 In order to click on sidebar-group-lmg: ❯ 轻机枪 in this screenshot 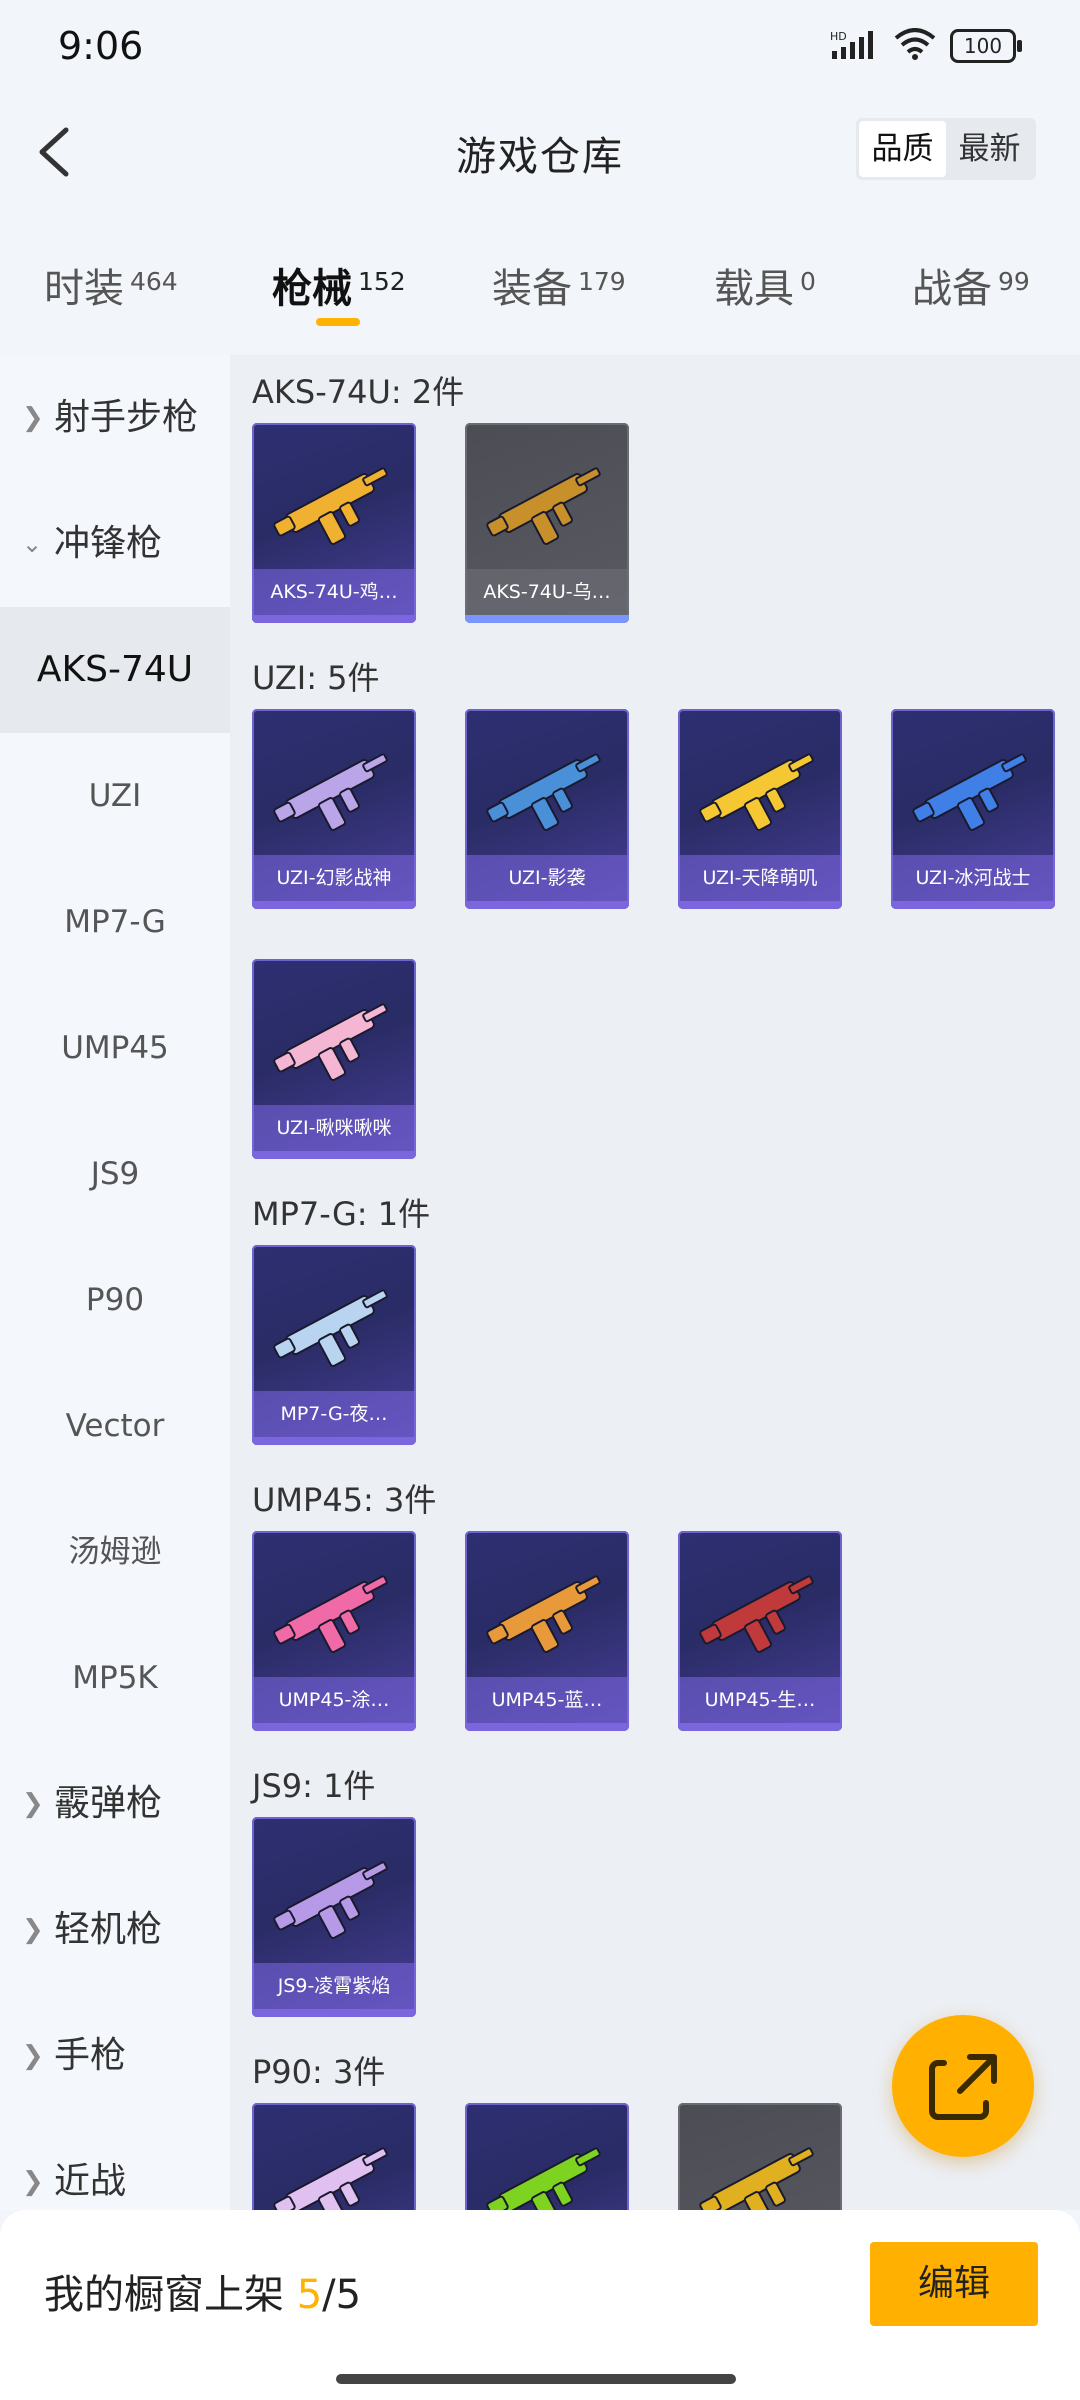, I will do `click(115, 1930)`.